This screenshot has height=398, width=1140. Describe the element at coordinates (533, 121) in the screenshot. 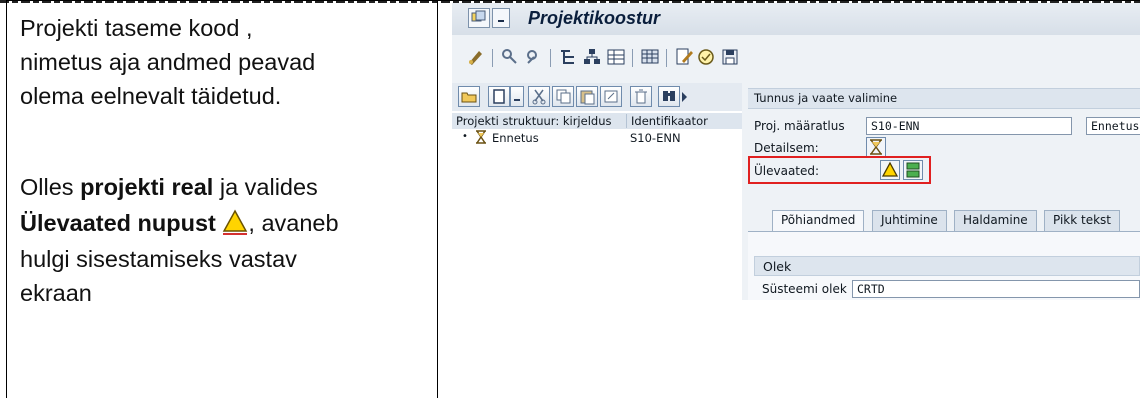

I see `tree-col-description: Projekti struktuur: kirjeldus` at that location.